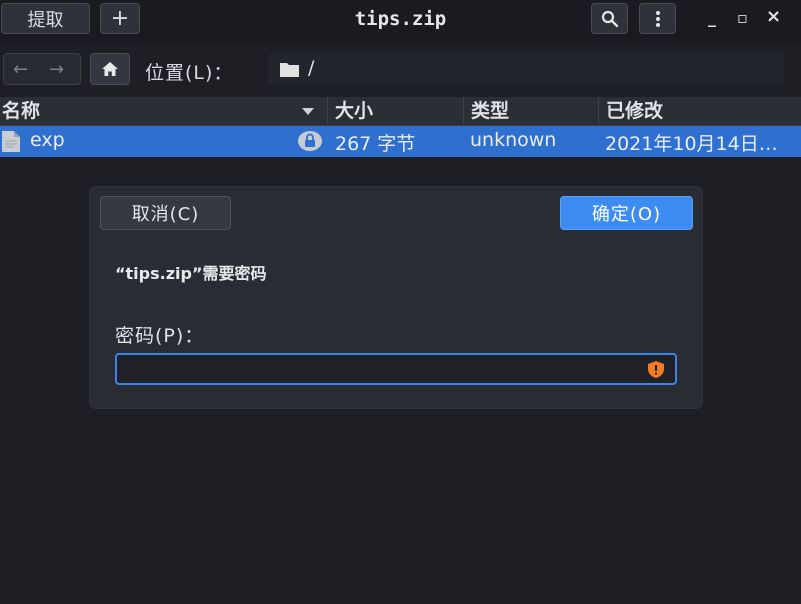 The height and width of the screenshot is (604, 801). I want to click on column-size: 大小, so click(396, 111).